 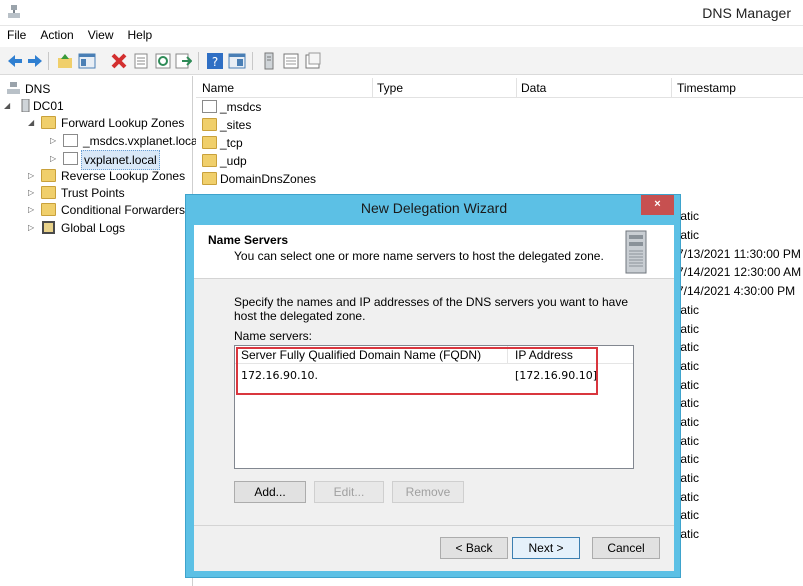 I want to click on toolbar: ?, so click(x=401, y=61).